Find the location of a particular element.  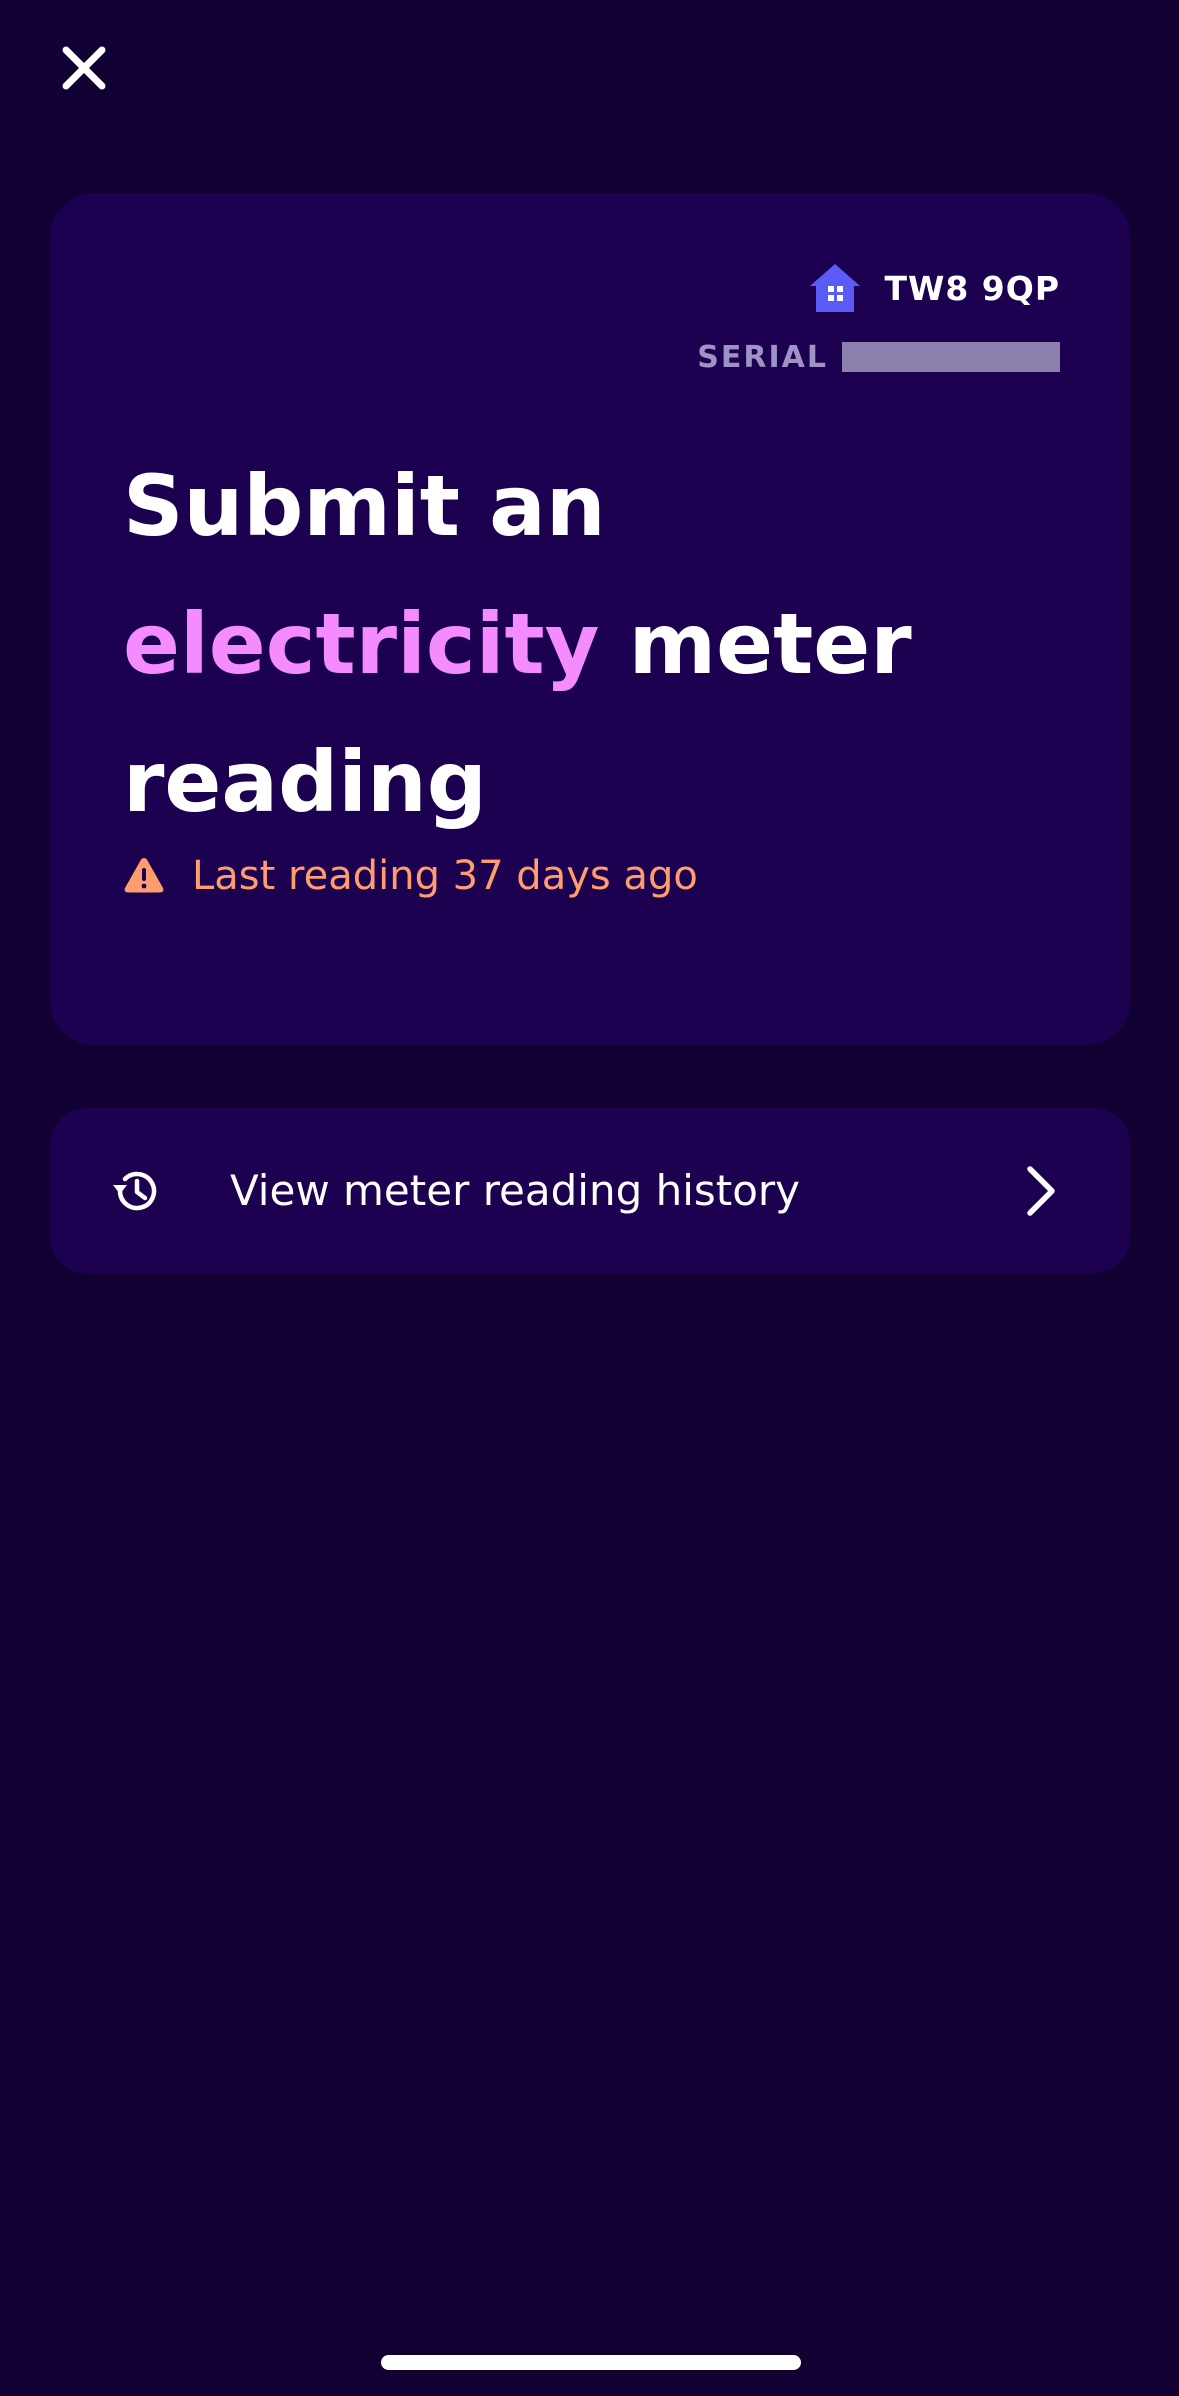

title-highlight: electricity is located at coordinates (361, 644).